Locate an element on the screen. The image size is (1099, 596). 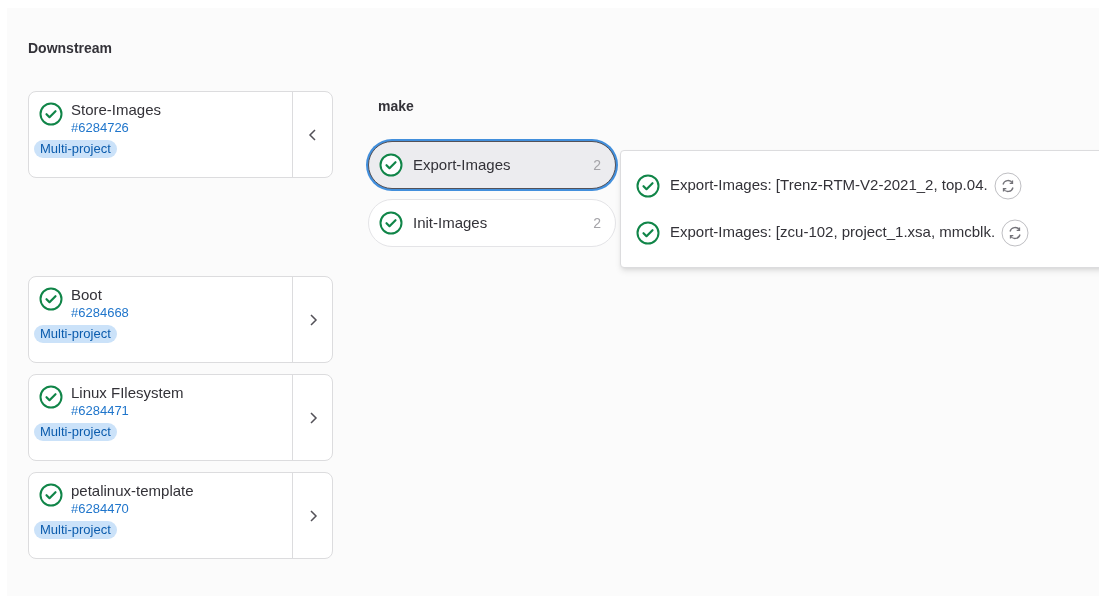
dropdown-job-item: Export-Images: [zcu-102, project_1.xsa, mmcblk. is located at coordinates (833, 232).